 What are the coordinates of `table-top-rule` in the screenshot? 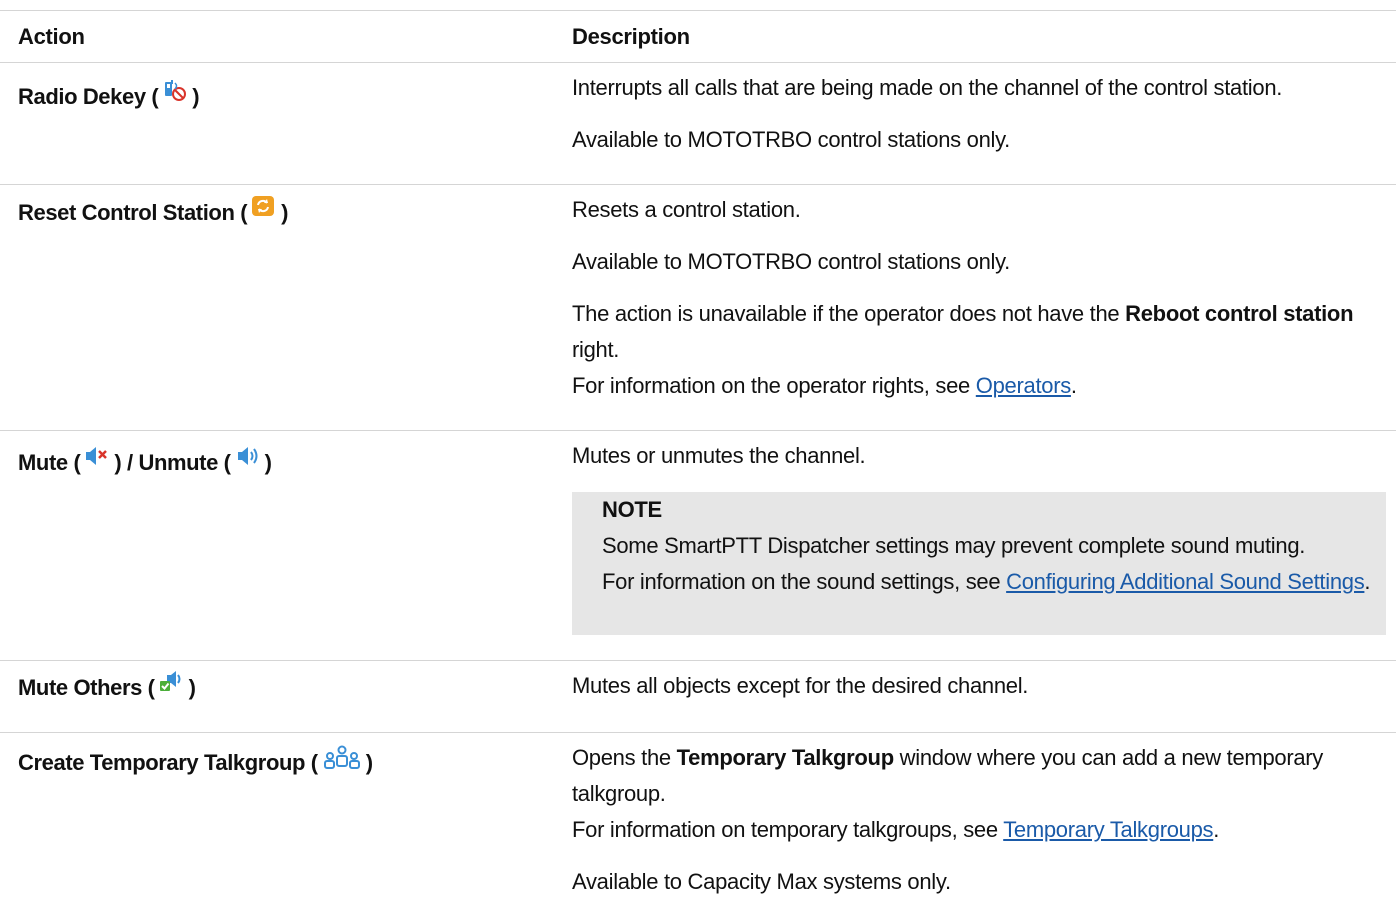 It's located at (698, 10).